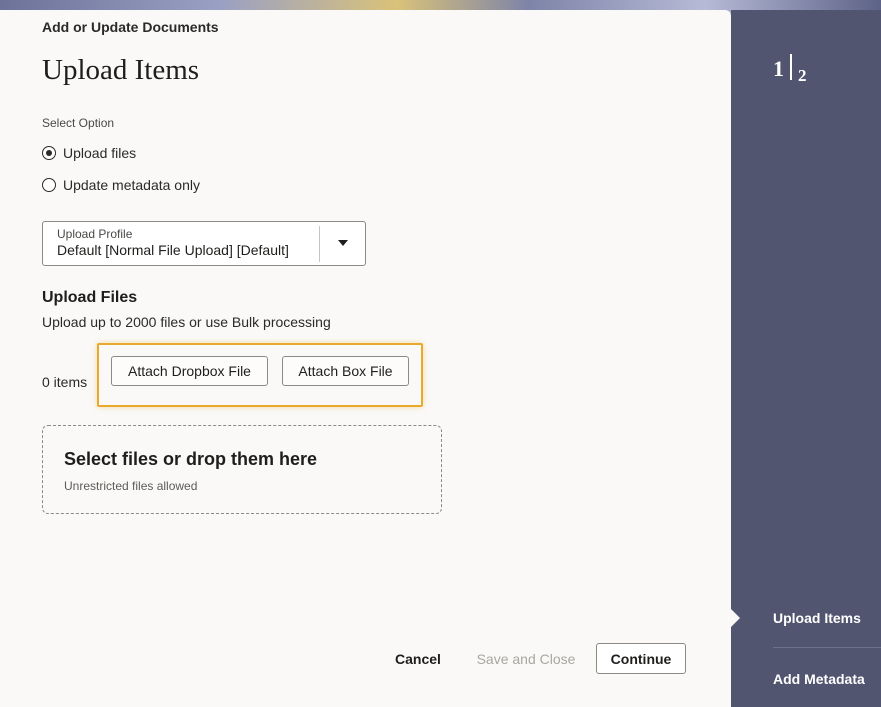 The width and height of the screenshot is (881, 707). What do you see at coordinates (418, 658) in the screenshot?
I see `cancel-button: Cancel` at bounding box center [418, 658].